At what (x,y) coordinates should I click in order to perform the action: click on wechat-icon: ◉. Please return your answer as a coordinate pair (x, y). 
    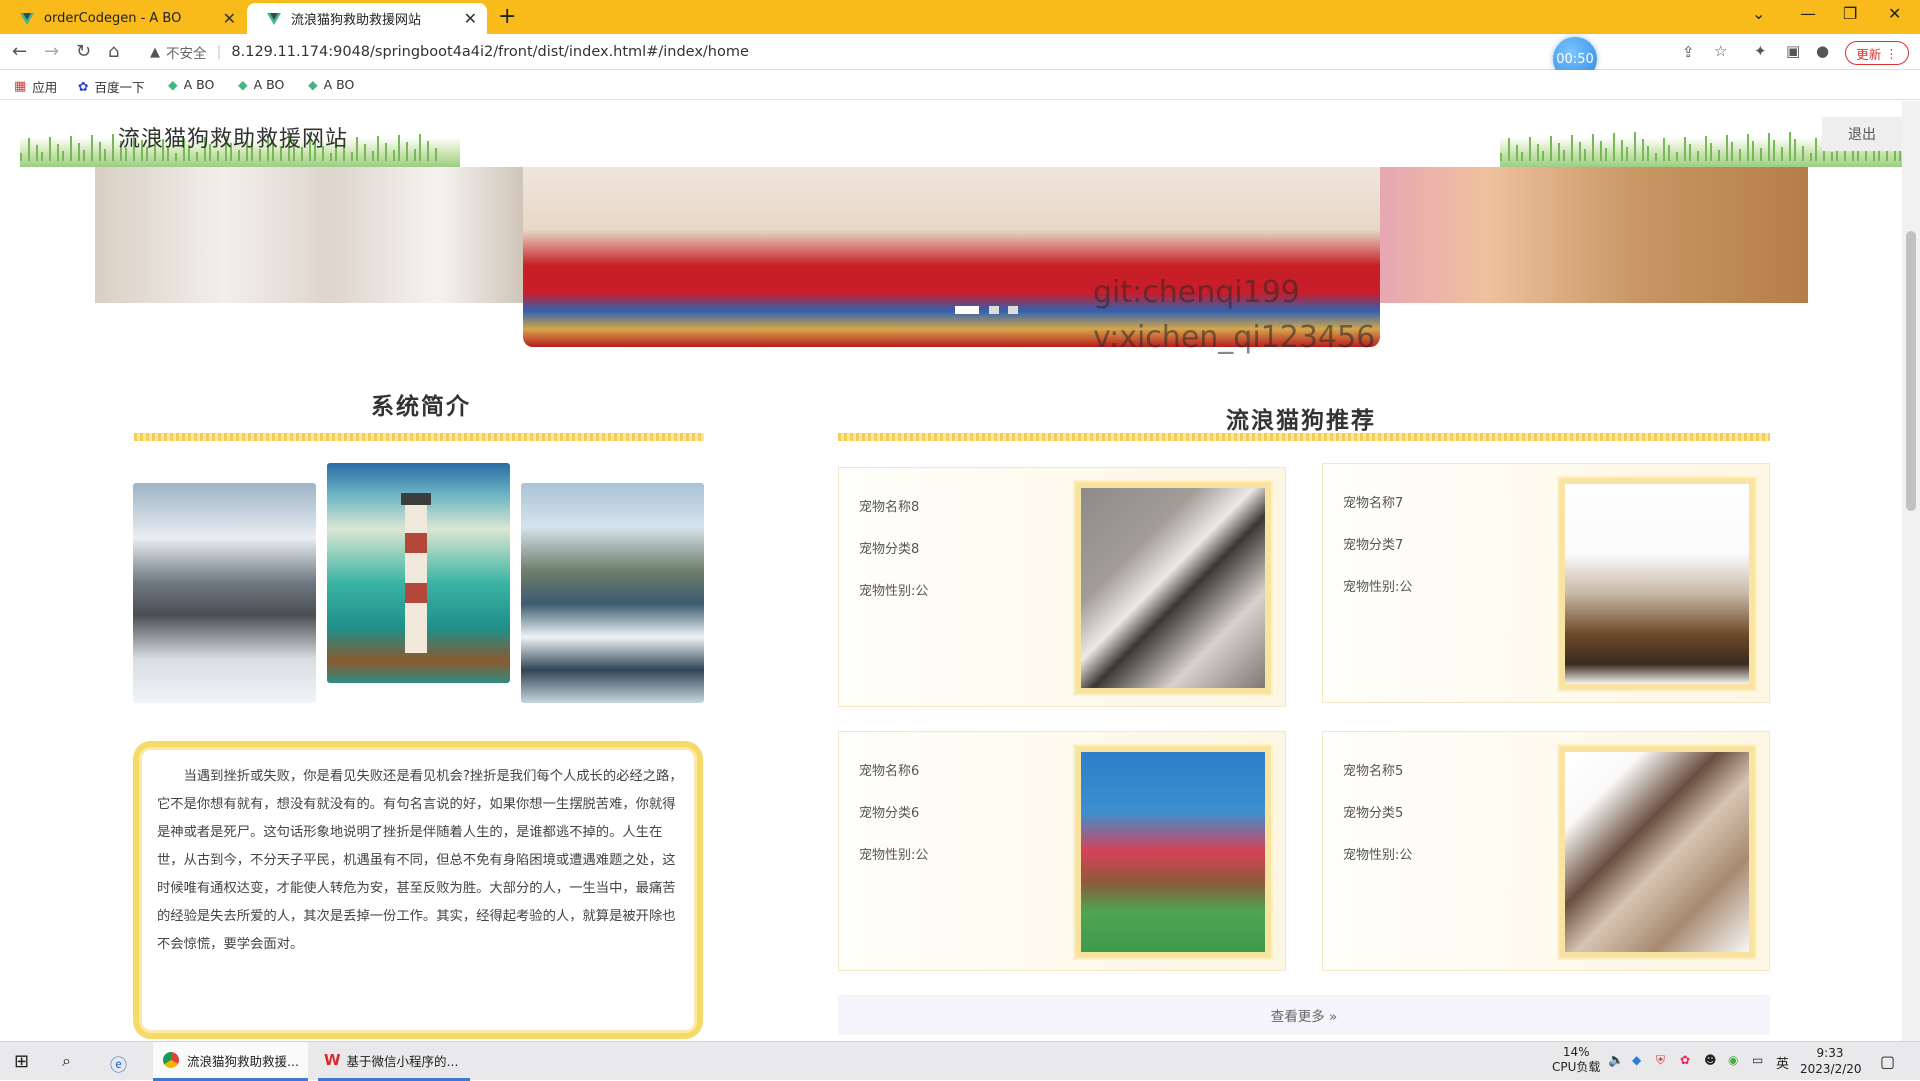
    Looking at the image, I should click on (1733, 1060).